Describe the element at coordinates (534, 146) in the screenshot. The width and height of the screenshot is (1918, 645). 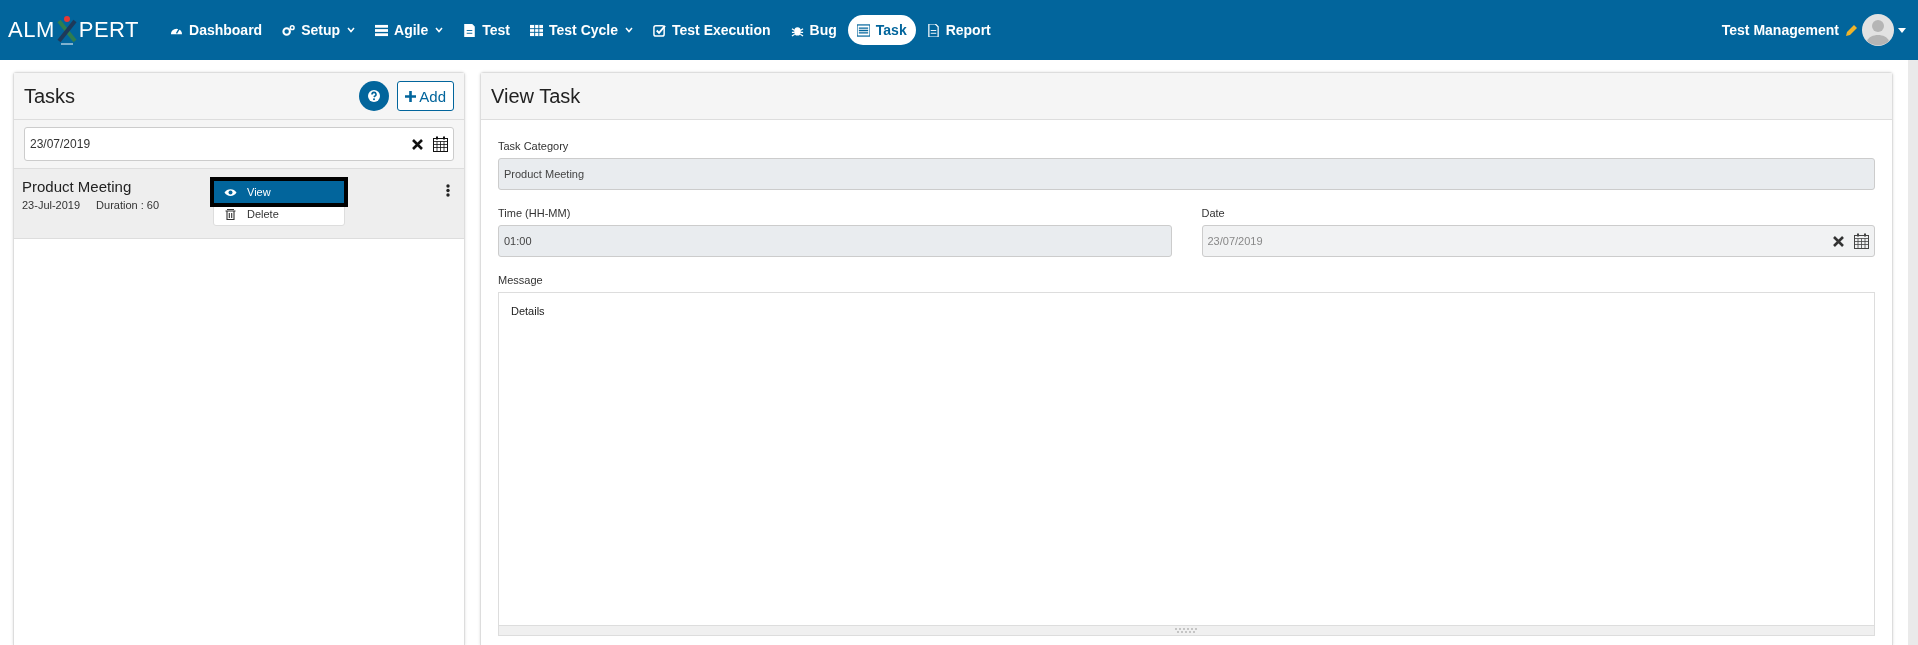
I see `field-label: Task Category` at that location.